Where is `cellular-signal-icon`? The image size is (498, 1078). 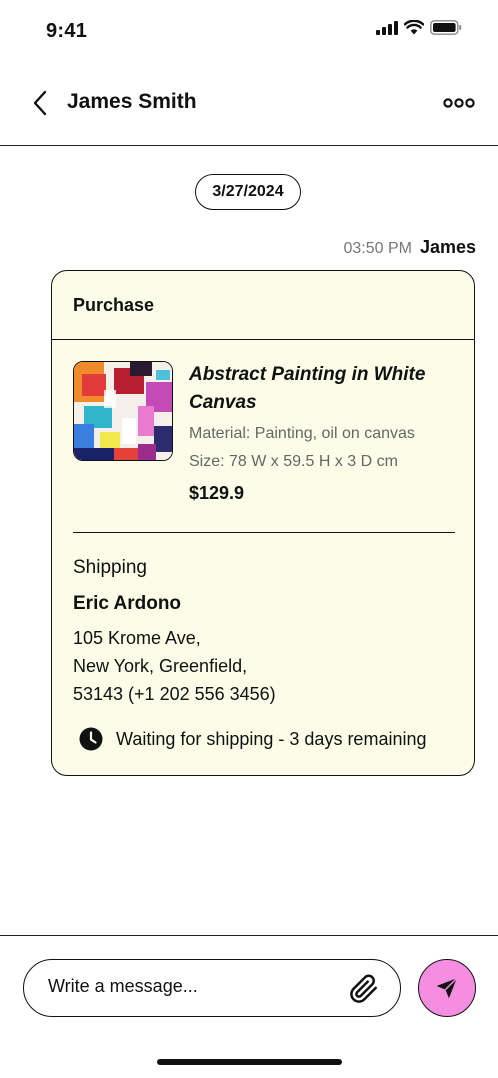
cellular-signal-icon is located at coordinates (387, 27).